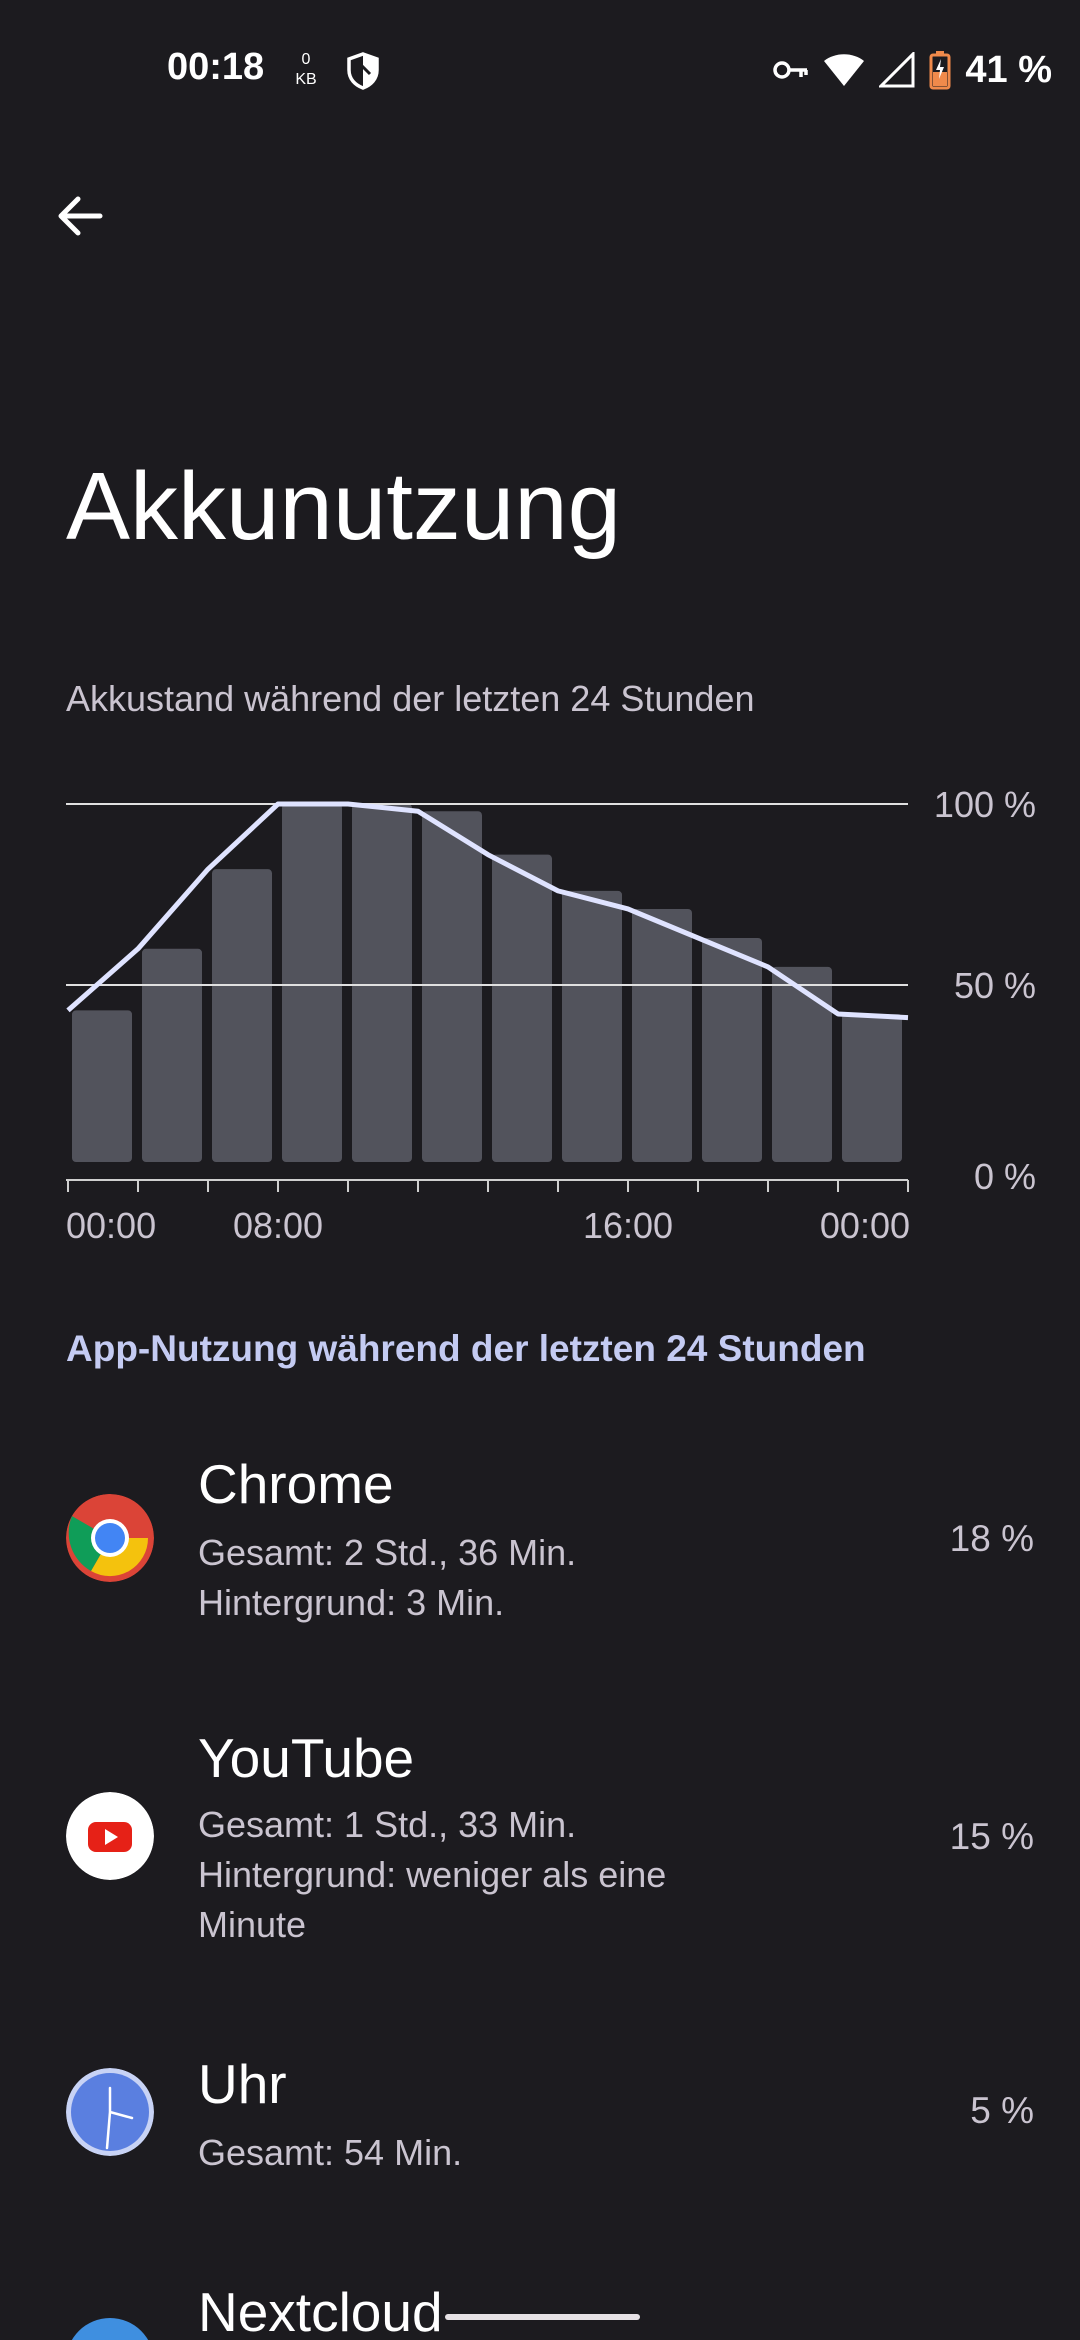  Describe the element at coordinates (110, 1836) in the screenshot. I see `youtube-icon` at that location.